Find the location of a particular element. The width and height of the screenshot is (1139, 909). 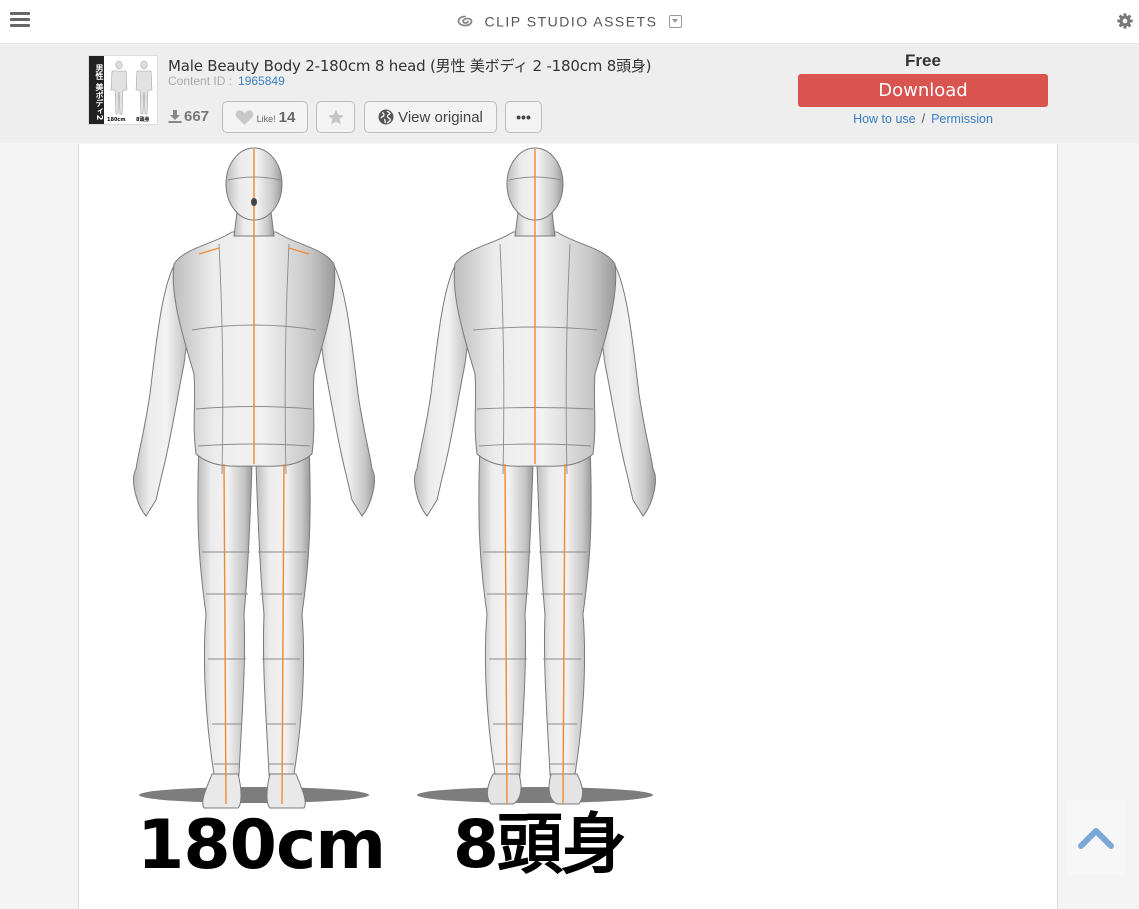

thumbnail-front-figure is located at coordinates (119, 87).